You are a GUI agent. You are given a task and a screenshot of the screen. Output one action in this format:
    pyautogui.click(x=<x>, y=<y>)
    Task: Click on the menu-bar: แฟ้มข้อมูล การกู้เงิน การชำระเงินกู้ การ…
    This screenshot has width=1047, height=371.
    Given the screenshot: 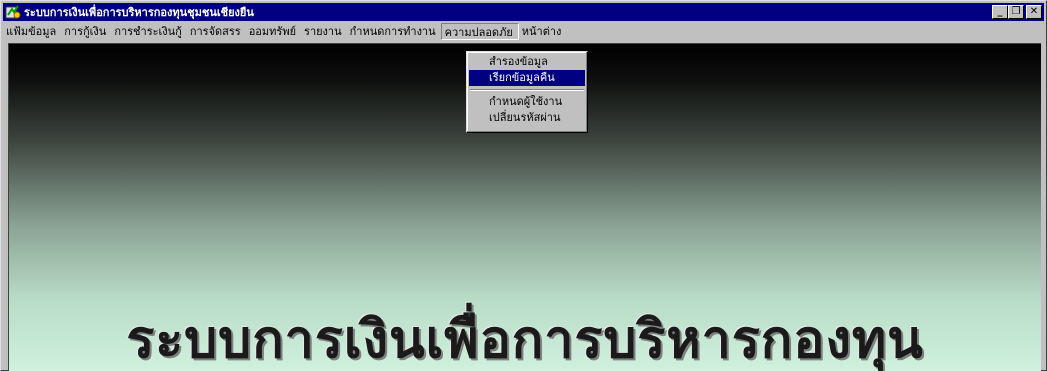 What is the action you would take?
    pyautogui.click(x=523, y=31)
    